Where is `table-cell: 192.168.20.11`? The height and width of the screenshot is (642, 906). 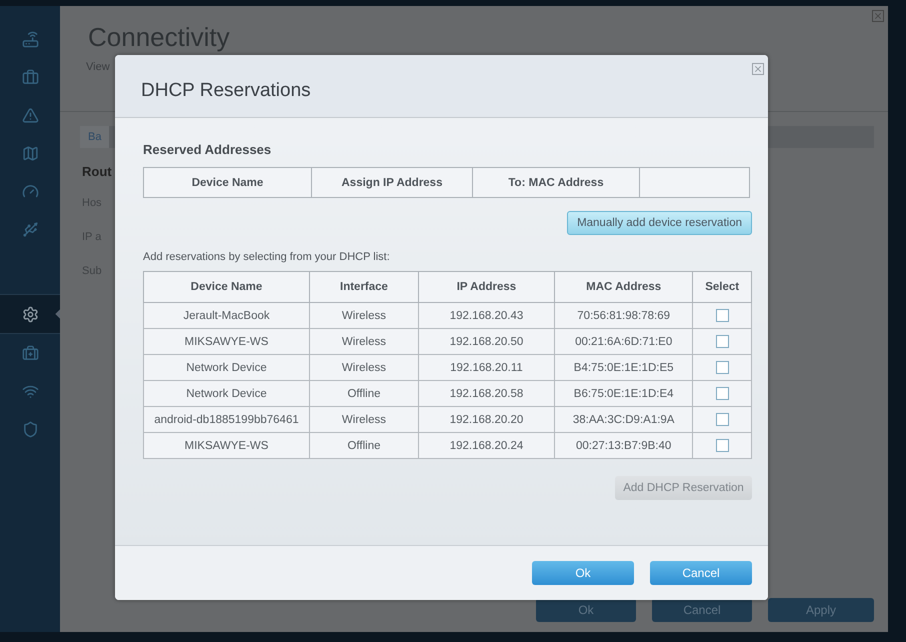 table-cell: 192.168.20.11 is located at coordinates (486, 367).